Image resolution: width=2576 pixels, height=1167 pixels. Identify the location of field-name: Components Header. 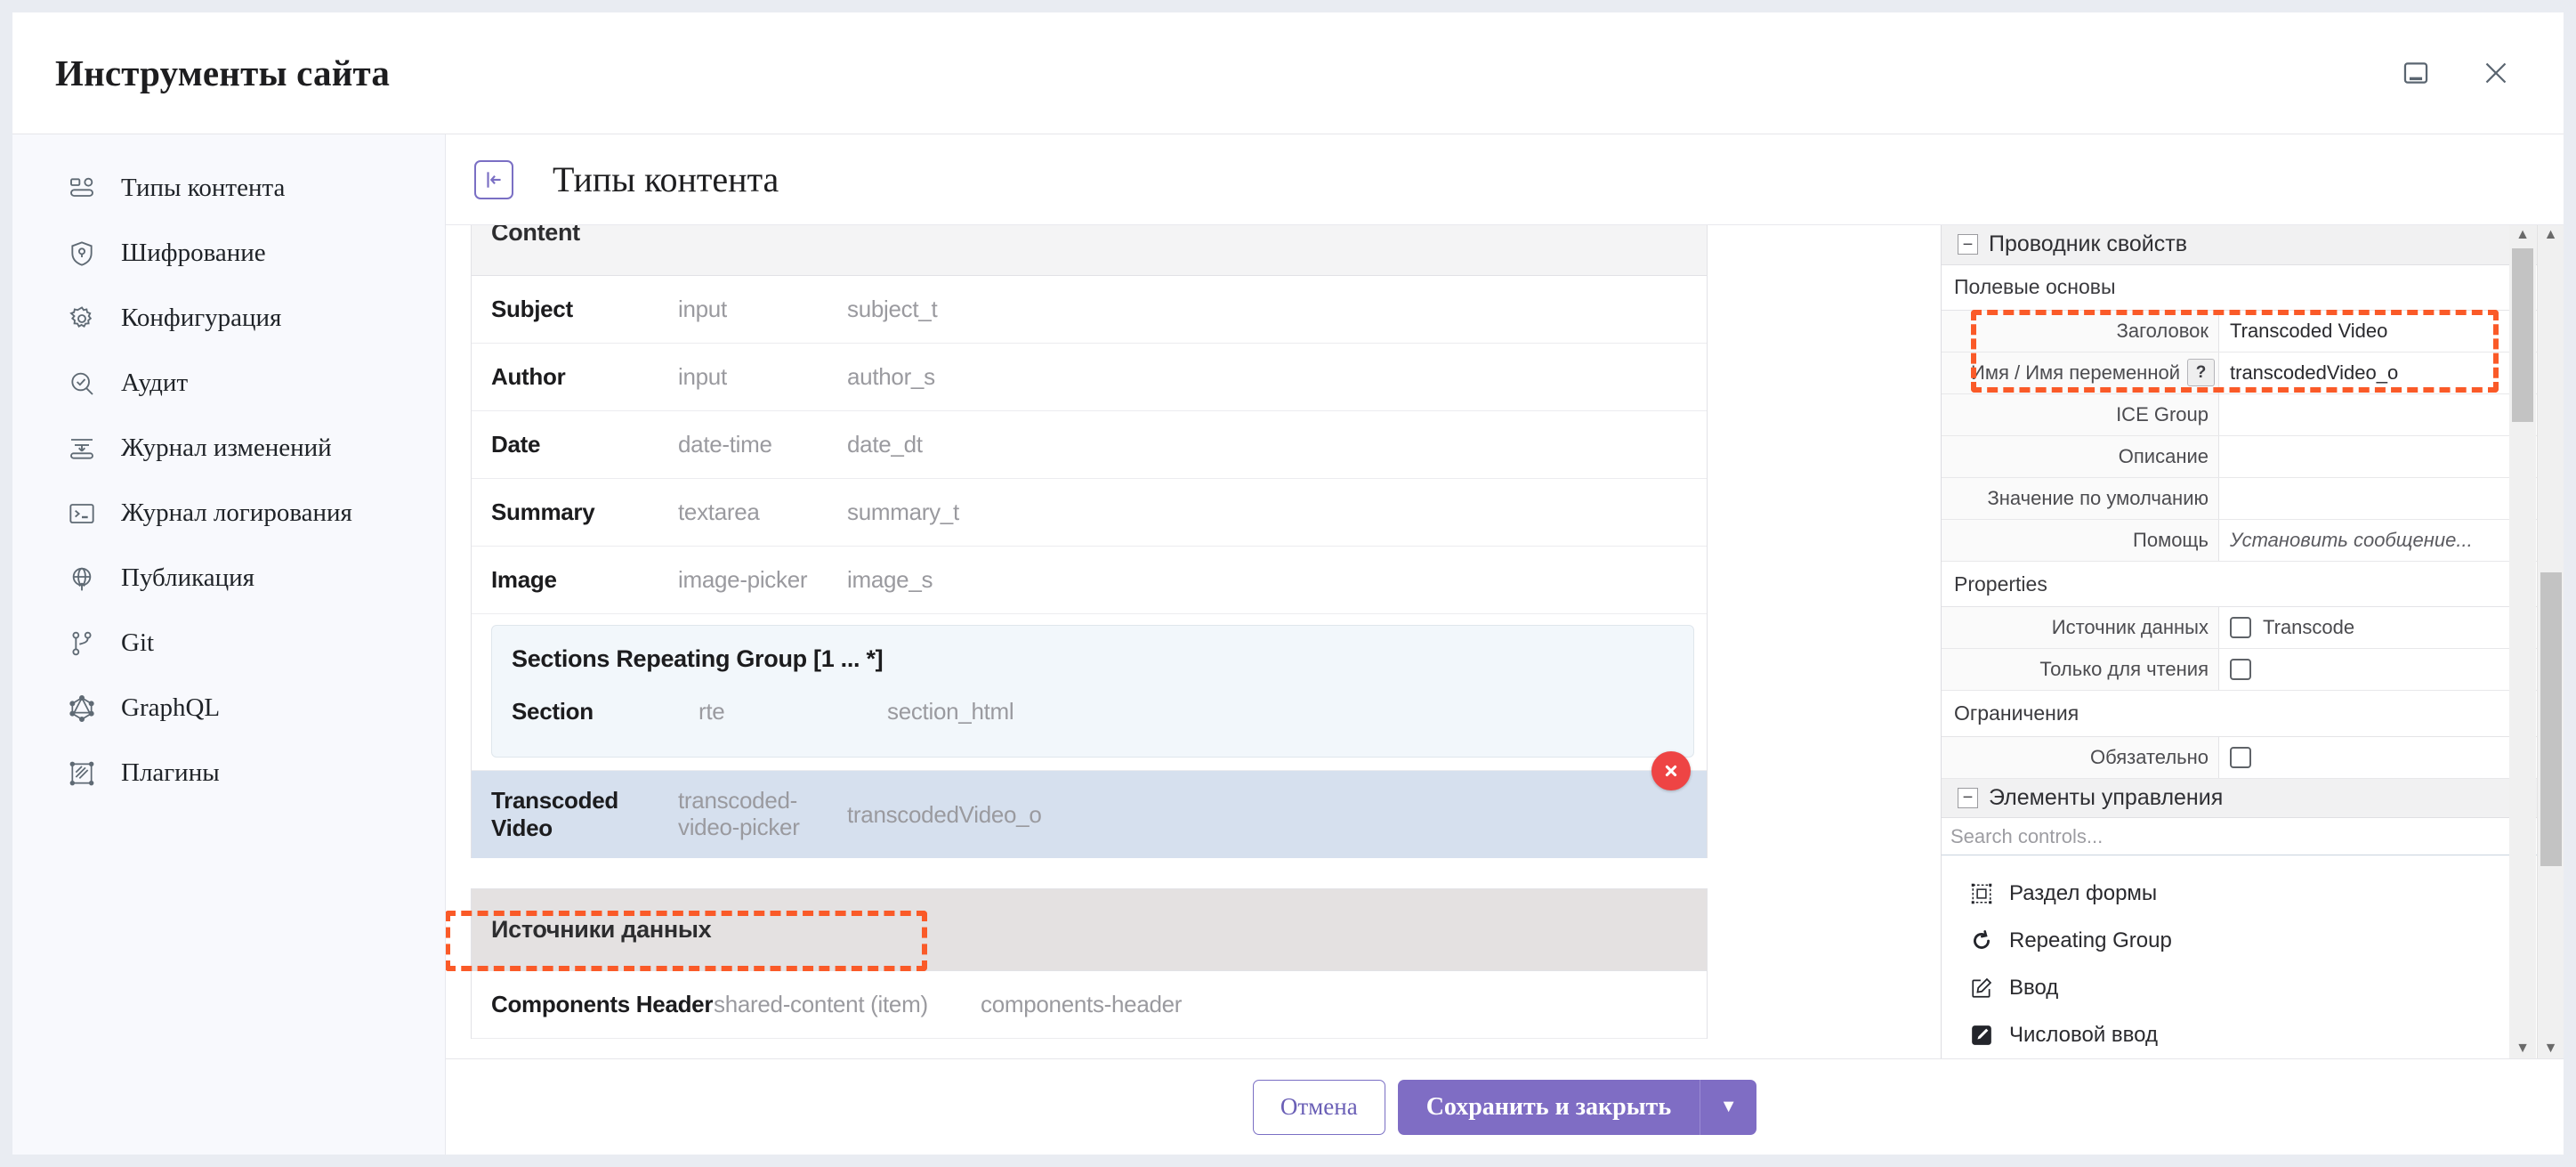
(602, 1004).